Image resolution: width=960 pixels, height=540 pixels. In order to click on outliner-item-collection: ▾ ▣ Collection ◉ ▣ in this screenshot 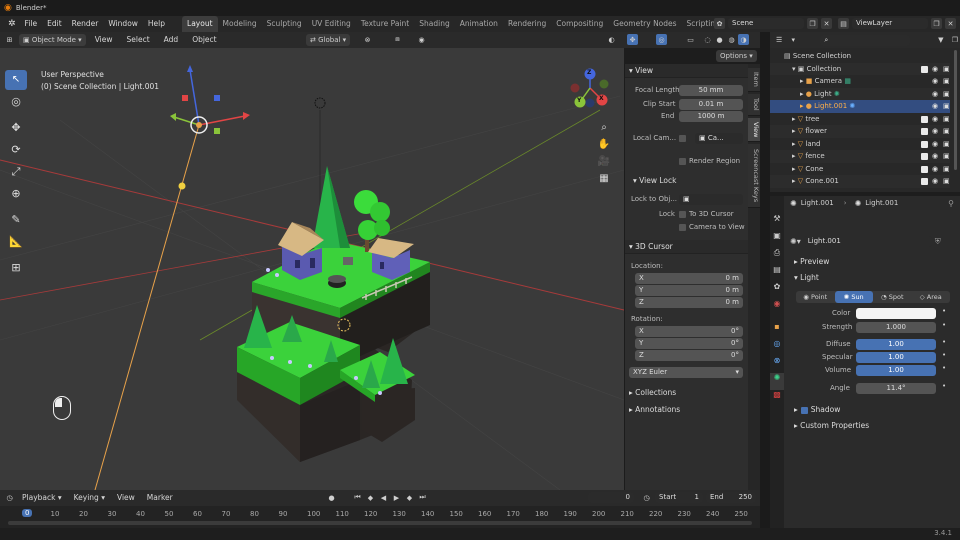, I will do `click(860, 68)`.